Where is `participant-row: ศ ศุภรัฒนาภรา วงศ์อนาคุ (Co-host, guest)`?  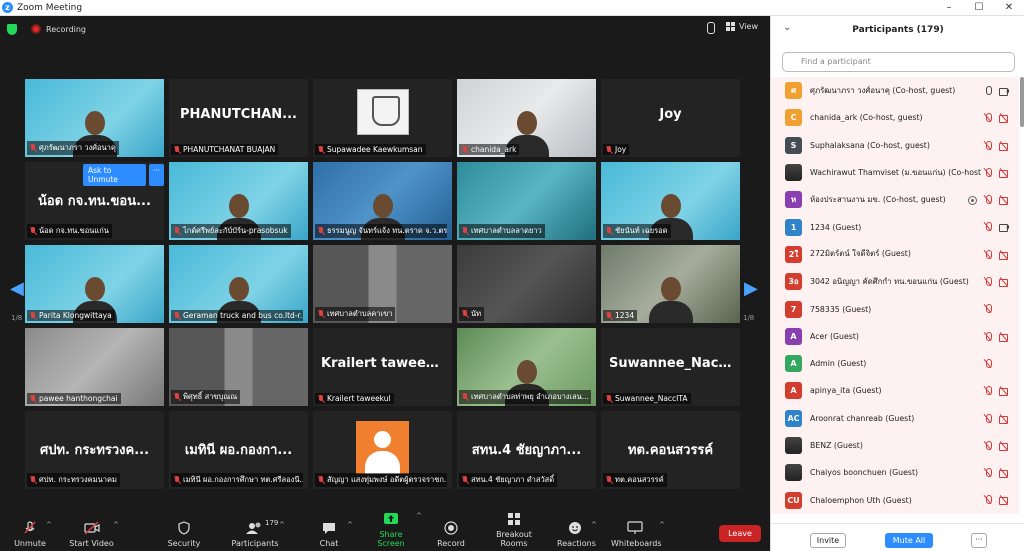
participant-row: ศ ศุภรัฒนาภรา วงศ์อนาคุ (Co-host, guest) is located at coordinates (895, 91).